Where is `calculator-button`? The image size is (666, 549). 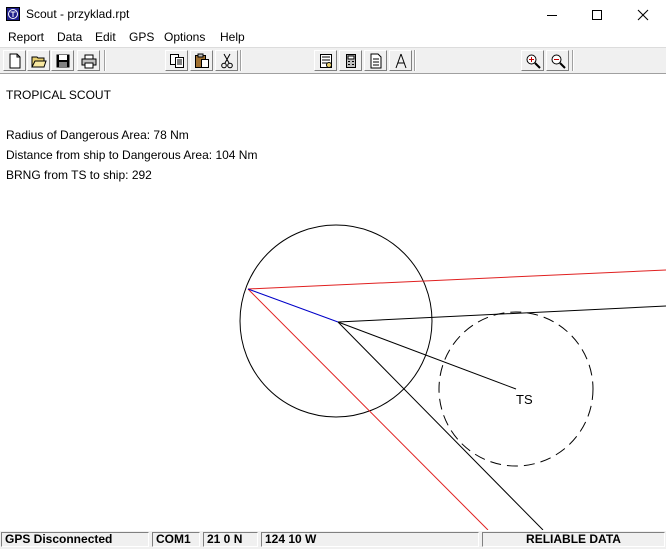 calculator-button is located at coordinates (350, 60).